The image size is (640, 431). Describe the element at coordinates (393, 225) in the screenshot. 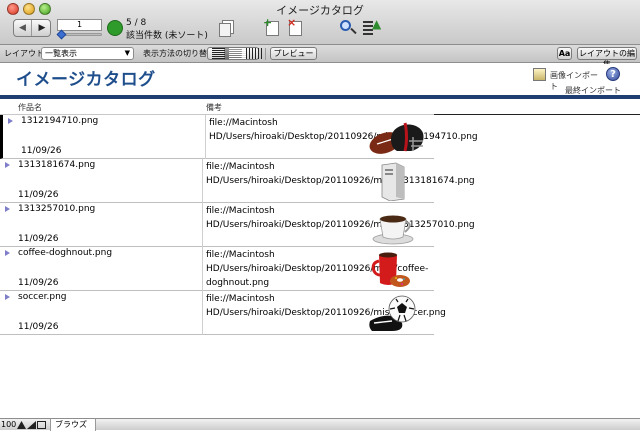

I see `coffee-cup-image` at that location.